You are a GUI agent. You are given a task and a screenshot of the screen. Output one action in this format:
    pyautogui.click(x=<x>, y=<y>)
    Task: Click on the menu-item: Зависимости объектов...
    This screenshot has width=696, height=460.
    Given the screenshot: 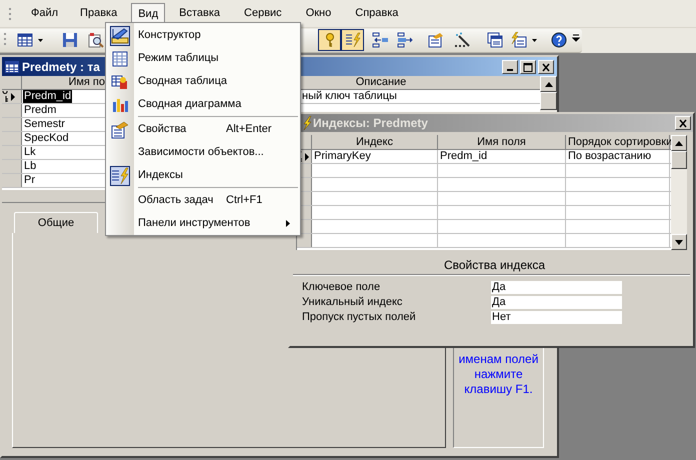 What is the action you would take?
    pyautogui.click(x=203, y=152)
    